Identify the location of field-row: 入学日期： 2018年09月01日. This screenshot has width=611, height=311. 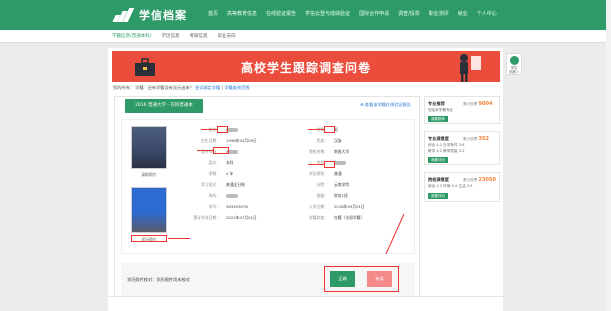
(335, 206).